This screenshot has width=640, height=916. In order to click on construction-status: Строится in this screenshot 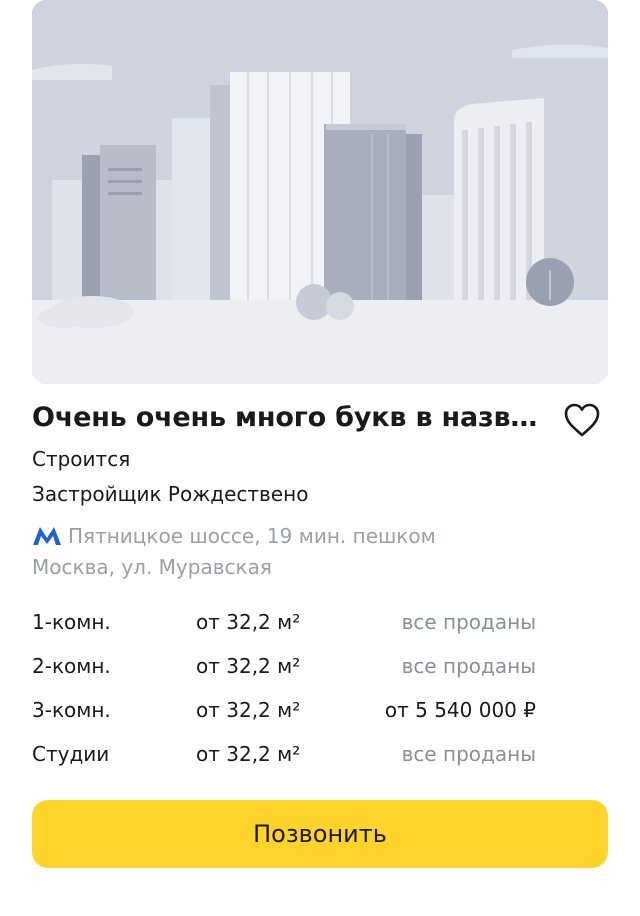, I will do `click(81, 459)`.